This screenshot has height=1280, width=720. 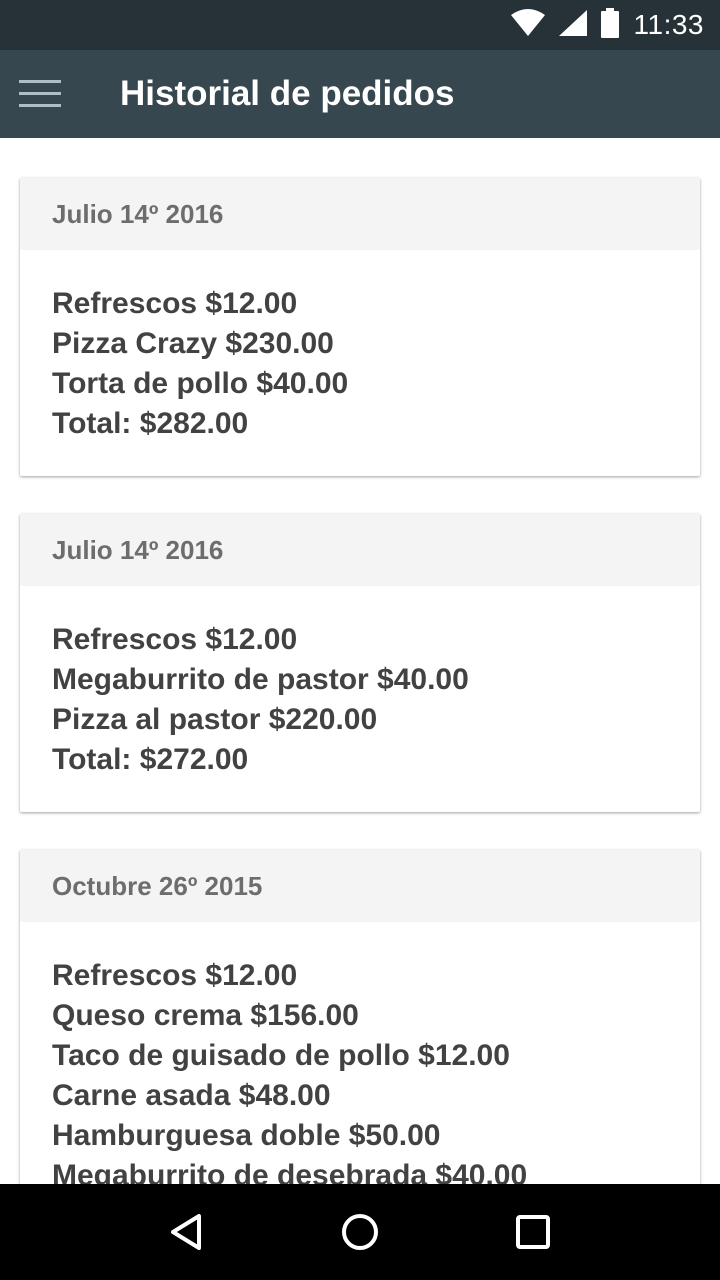 I want to click on order-item: Pizza Crazy $230.00, so click(x=193, y=343).